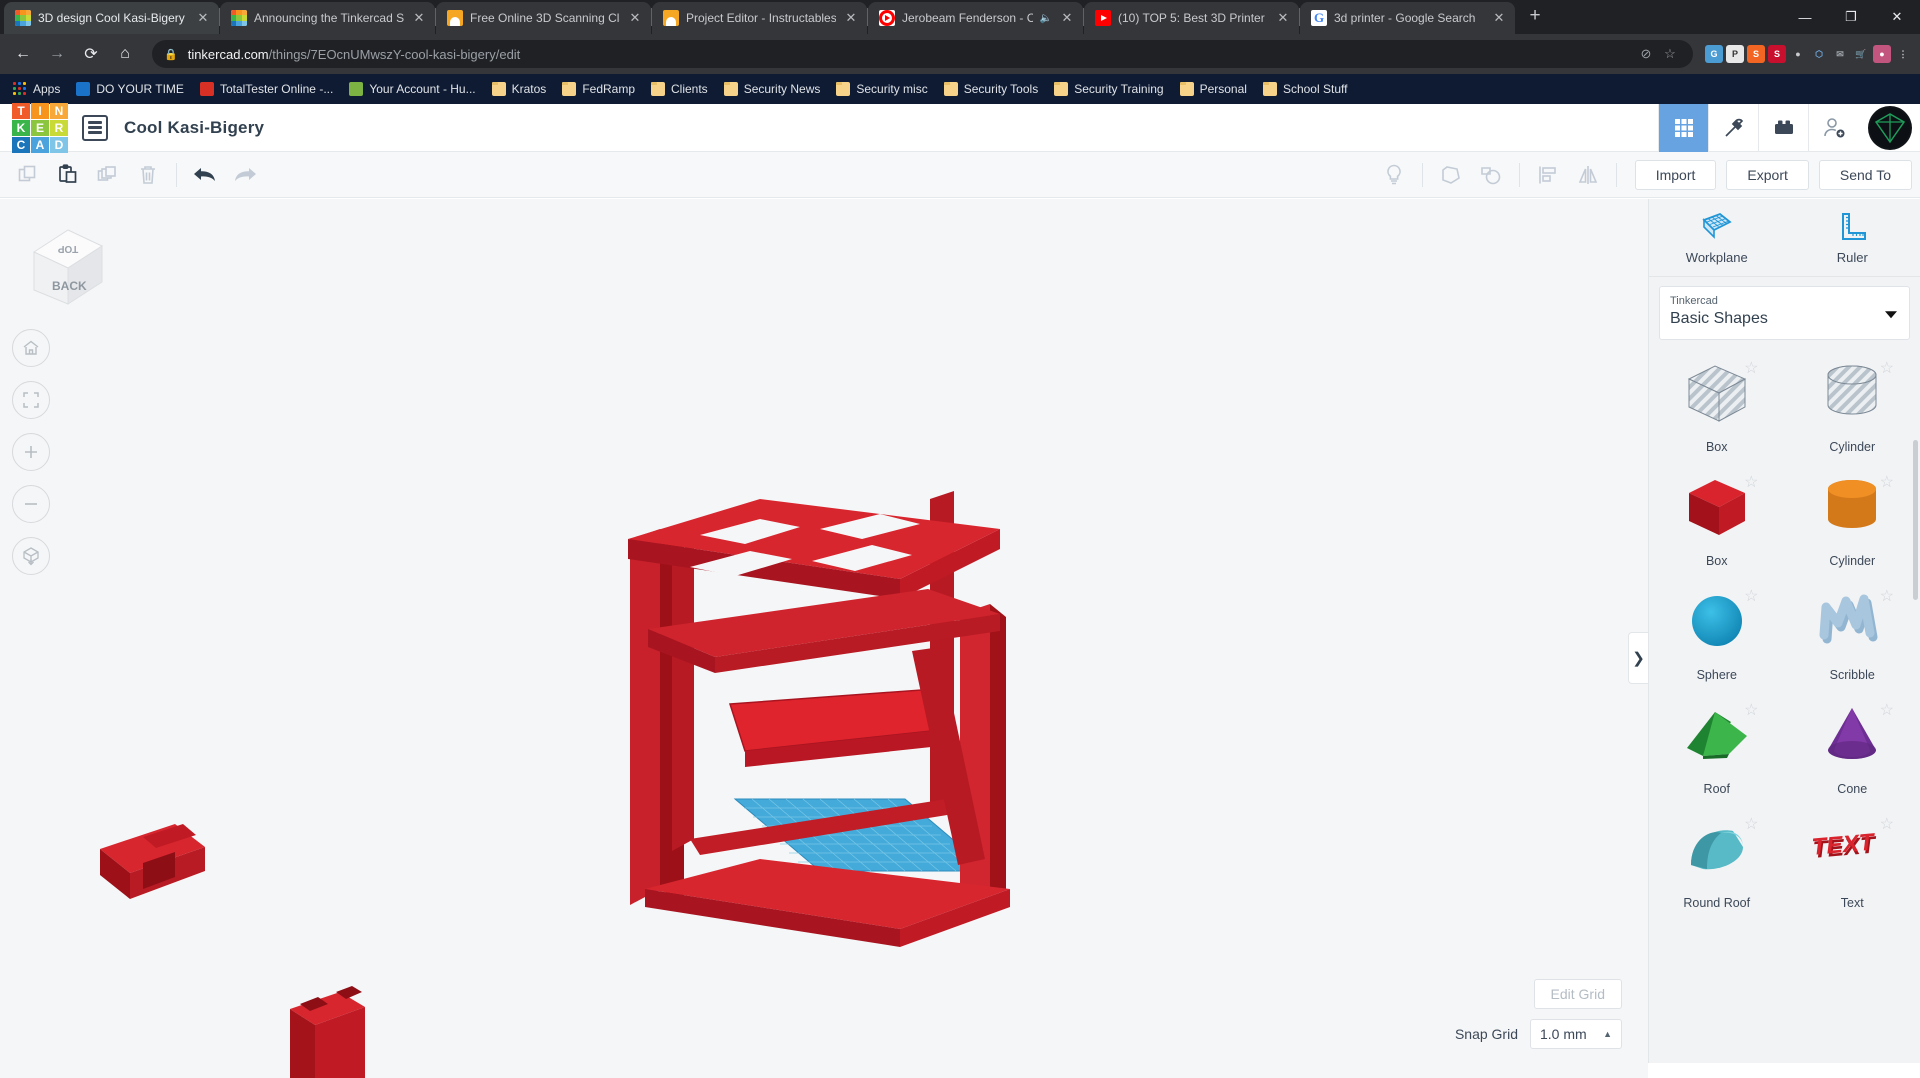 The width and height of the screenshot is (1920, 1078). What do you see at coordinates (543, 18) in the screenshot?
I see `browser-tab: Free Online 3D Scanning Class - I ✕` at bounding box center [543, 18].